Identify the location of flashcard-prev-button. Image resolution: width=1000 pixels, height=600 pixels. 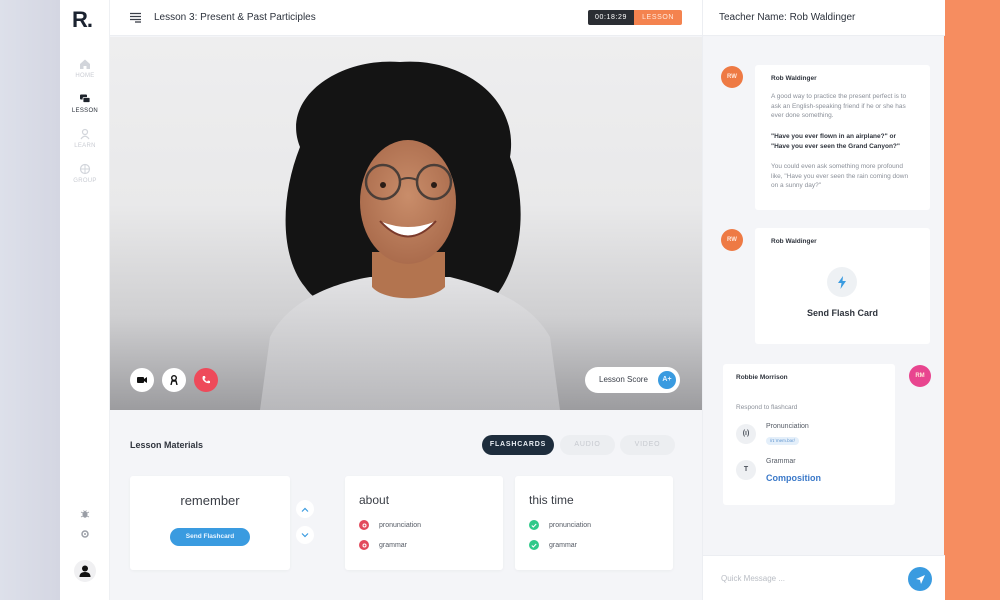
(305, 509).